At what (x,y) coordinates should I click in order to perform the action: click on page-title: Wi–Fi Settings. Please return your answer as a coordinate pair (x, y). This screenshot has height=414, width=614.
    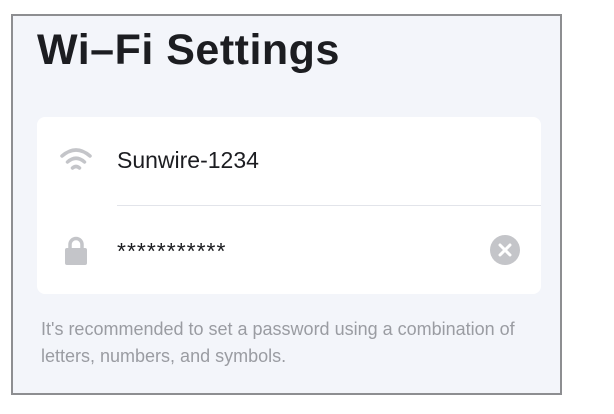
    Looking at the image, I should click on (188, 50).